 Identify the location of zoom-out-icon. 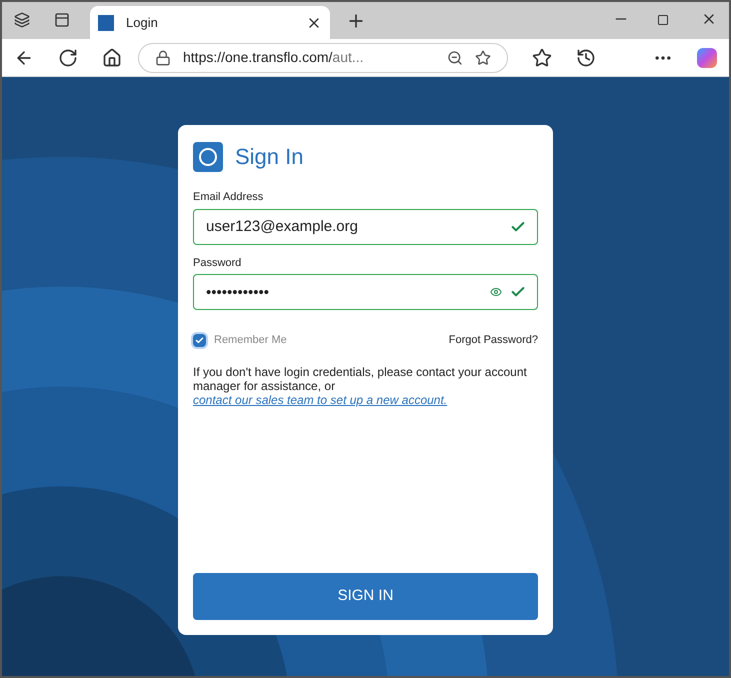
(455, 58).